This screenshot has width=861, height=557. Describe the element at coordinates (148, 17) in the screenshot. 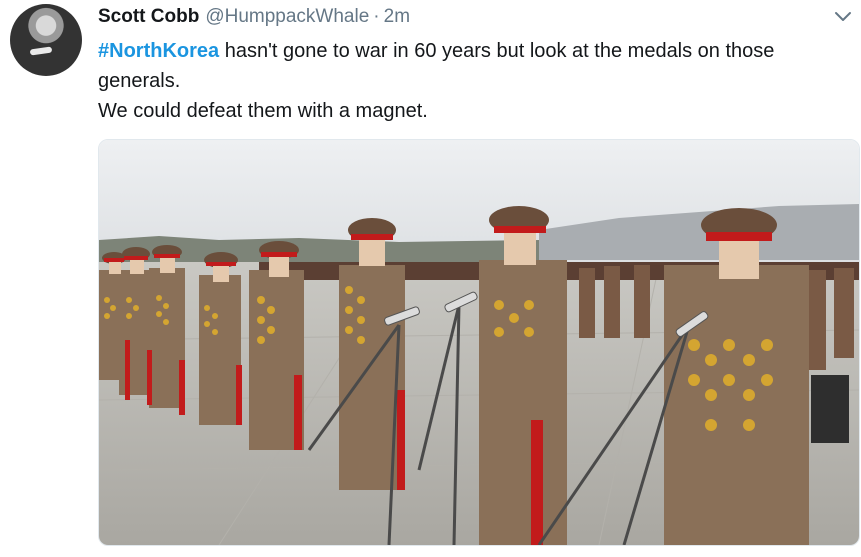

I see `author-name: Scott Cobb` at that location.